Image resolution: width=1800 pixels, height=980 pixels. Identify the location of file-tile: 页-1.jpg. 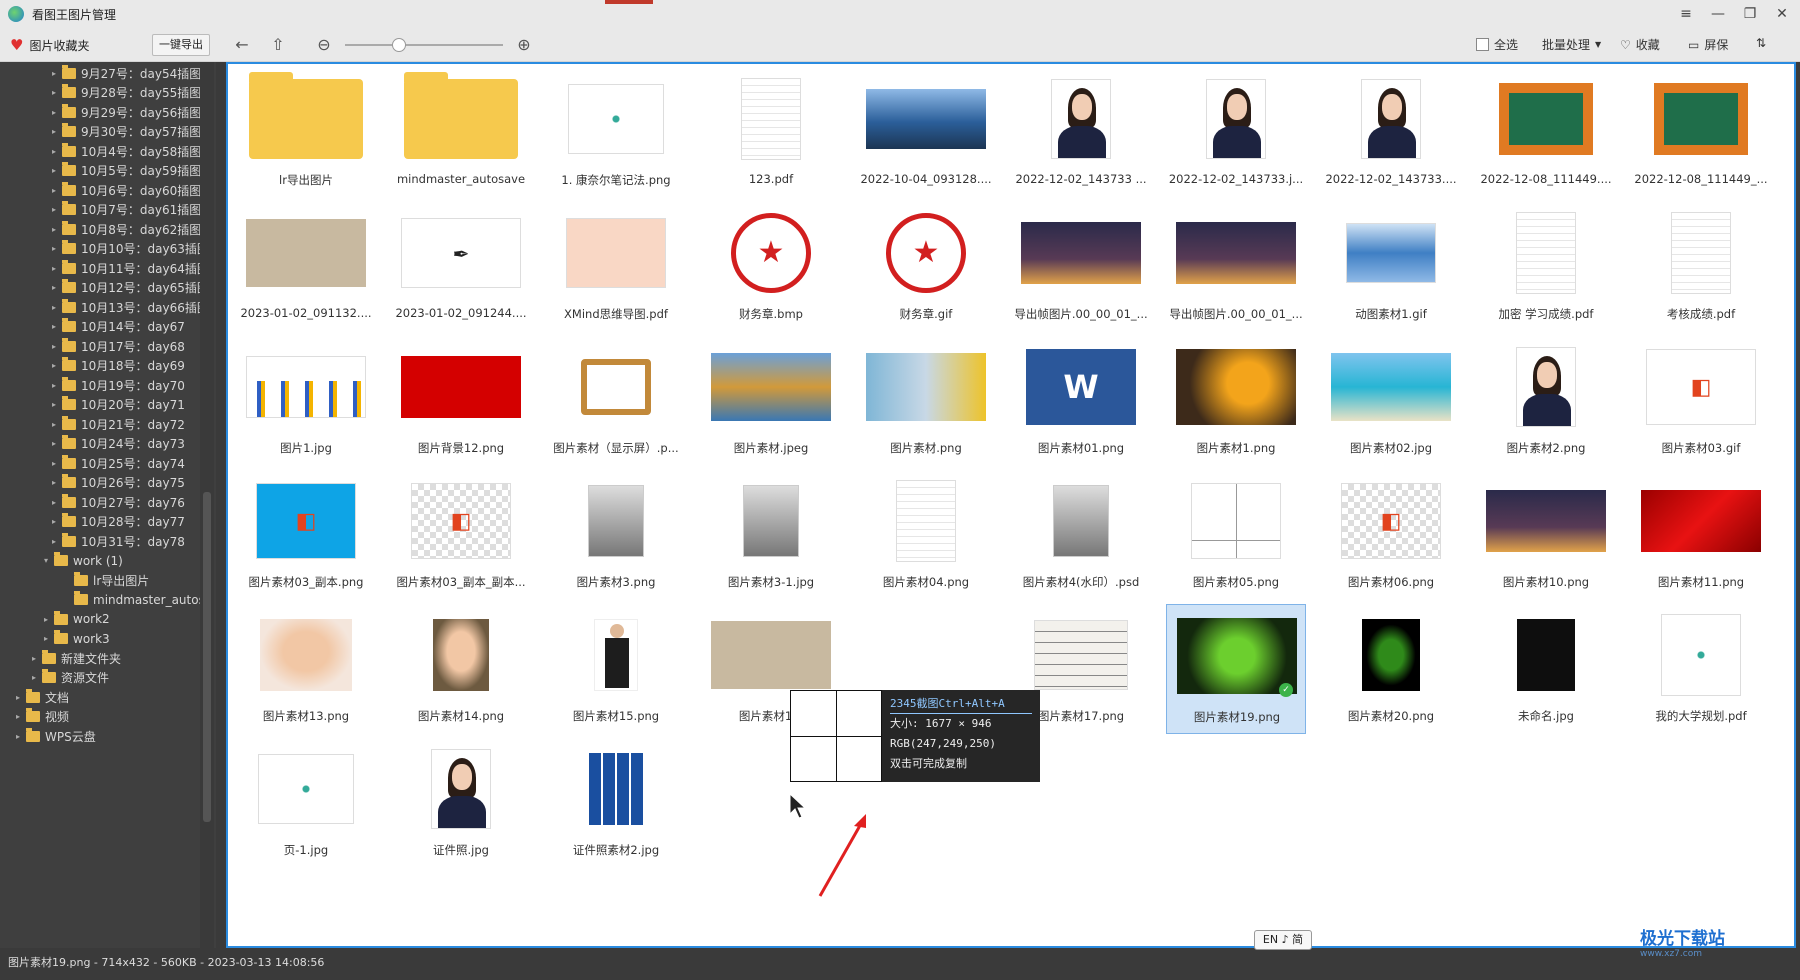
(306, 803).